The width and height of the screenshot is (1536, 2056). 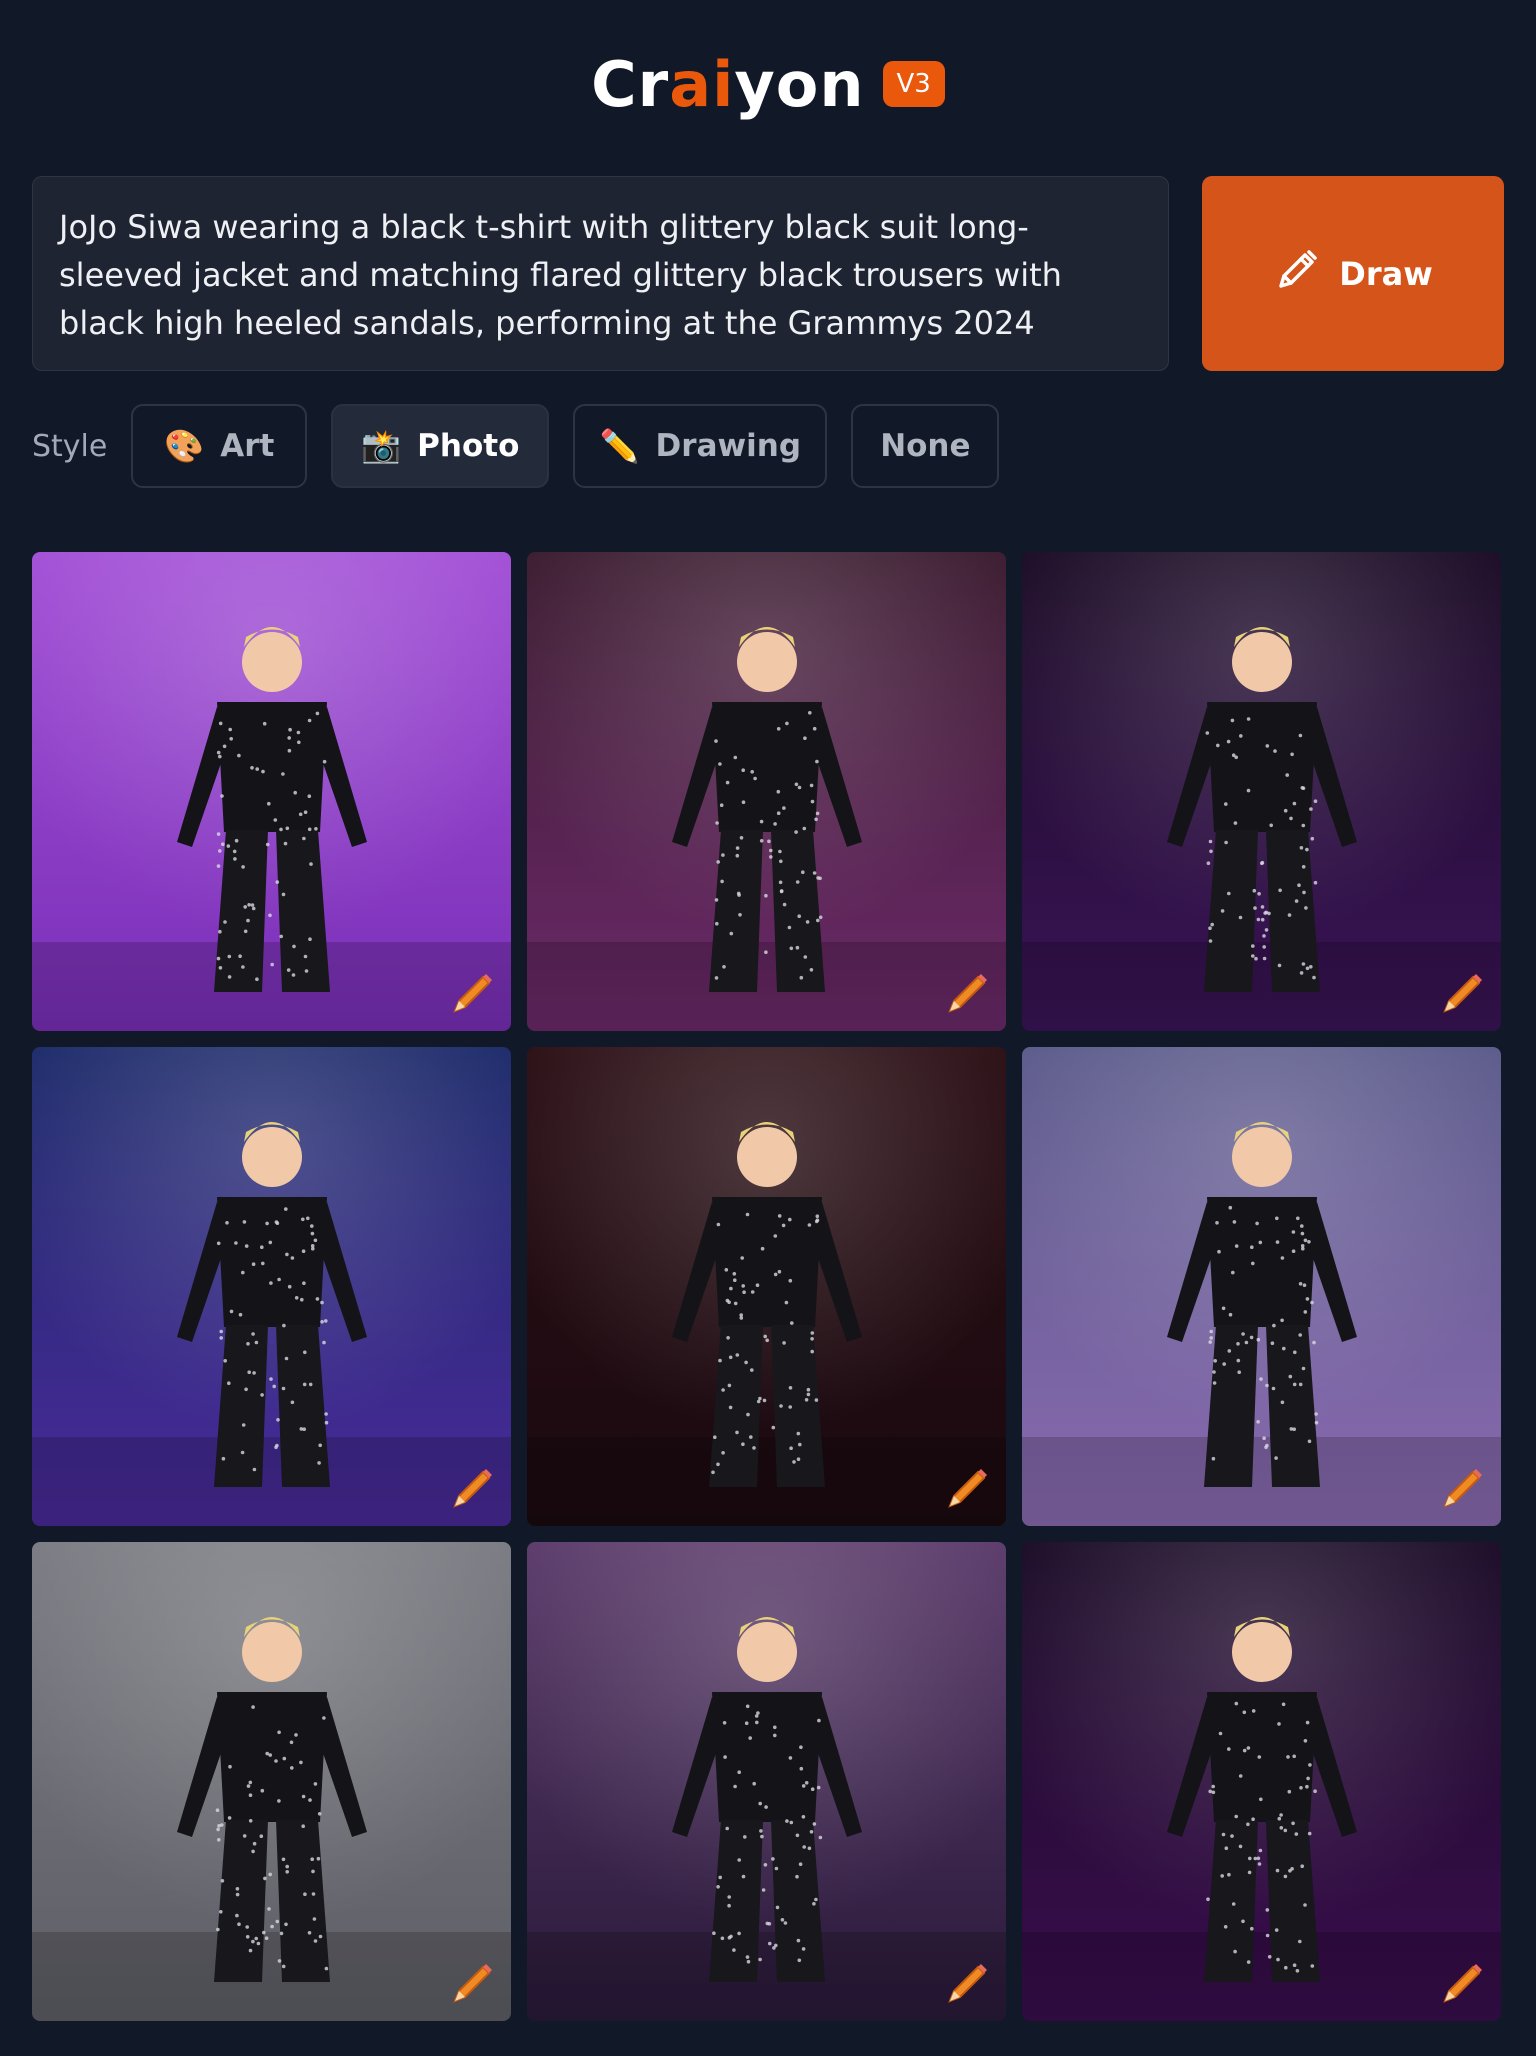 What do you see at coordinates (619, 446) in the screenshot?
I see `pencil-emoji-icon: ✏️` at bounding box center [619, 446].